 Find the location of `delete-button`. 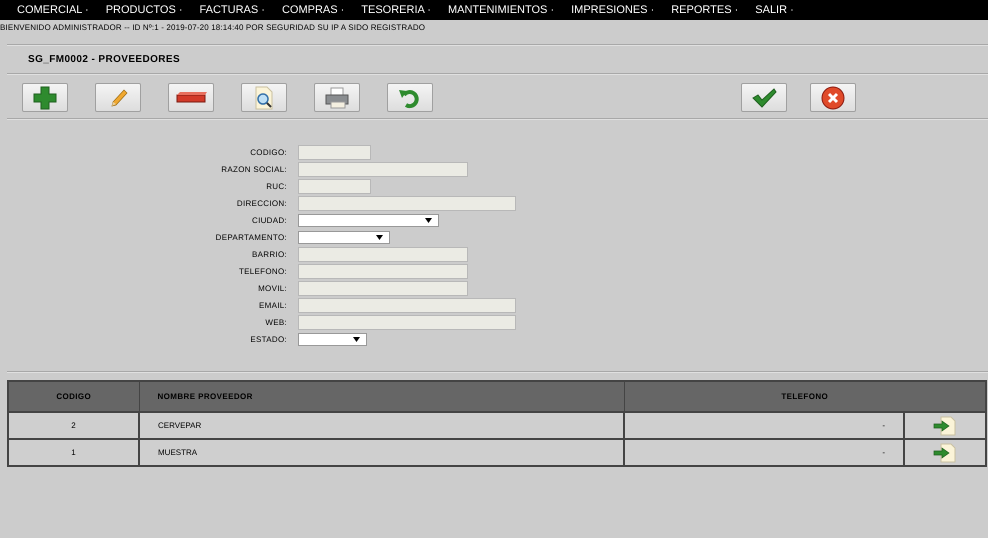

delete-button is located at coordinates (191, 97).